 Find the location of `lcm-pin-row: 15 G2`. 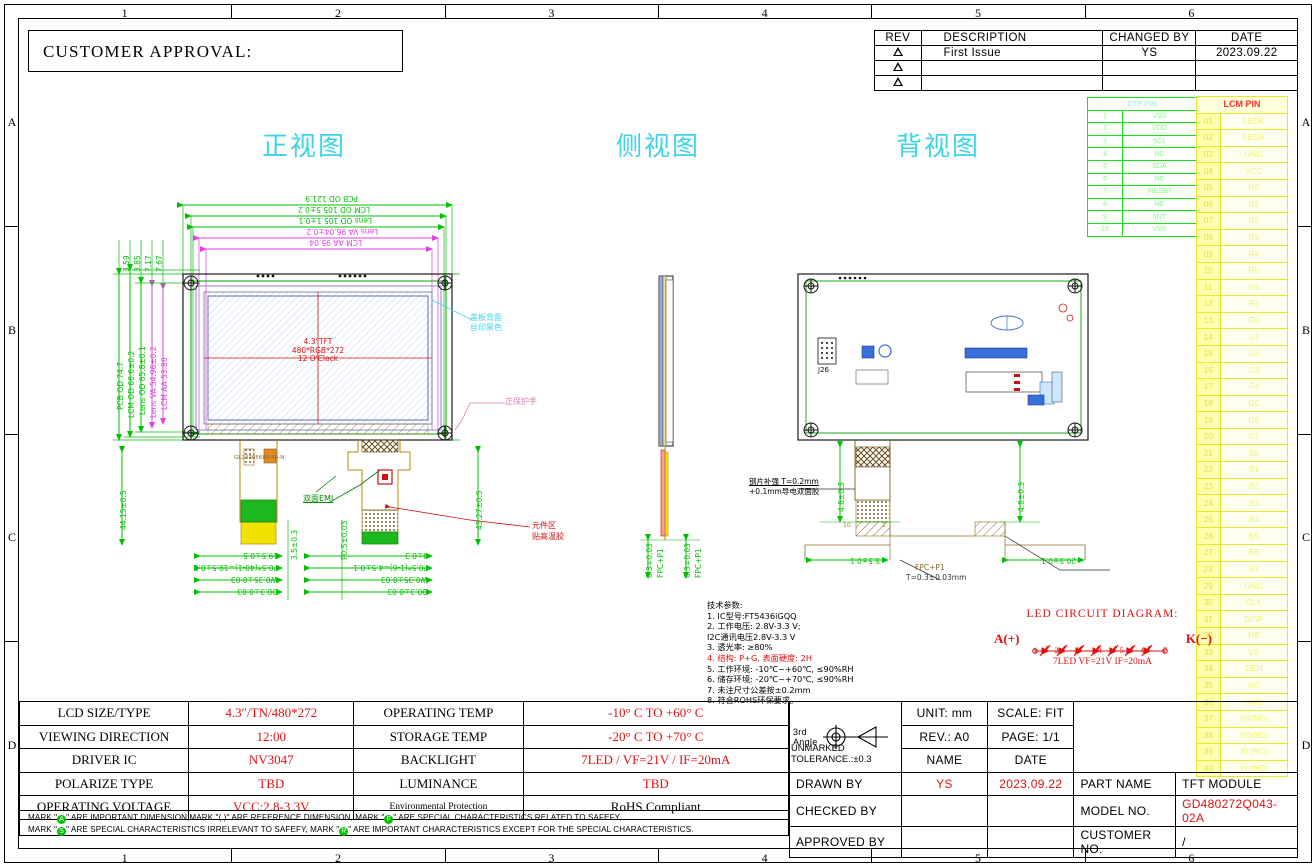

lcm-pin-row: 15 G2 is located at coordinates (1242, 353).